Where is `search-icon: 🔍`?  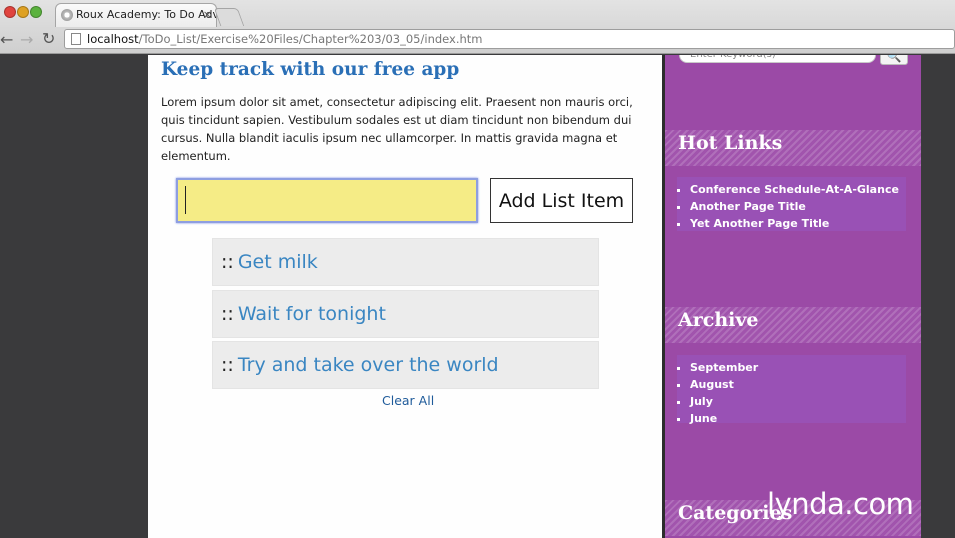 search-icon: 🔍 is located at coordinates (894, 60).